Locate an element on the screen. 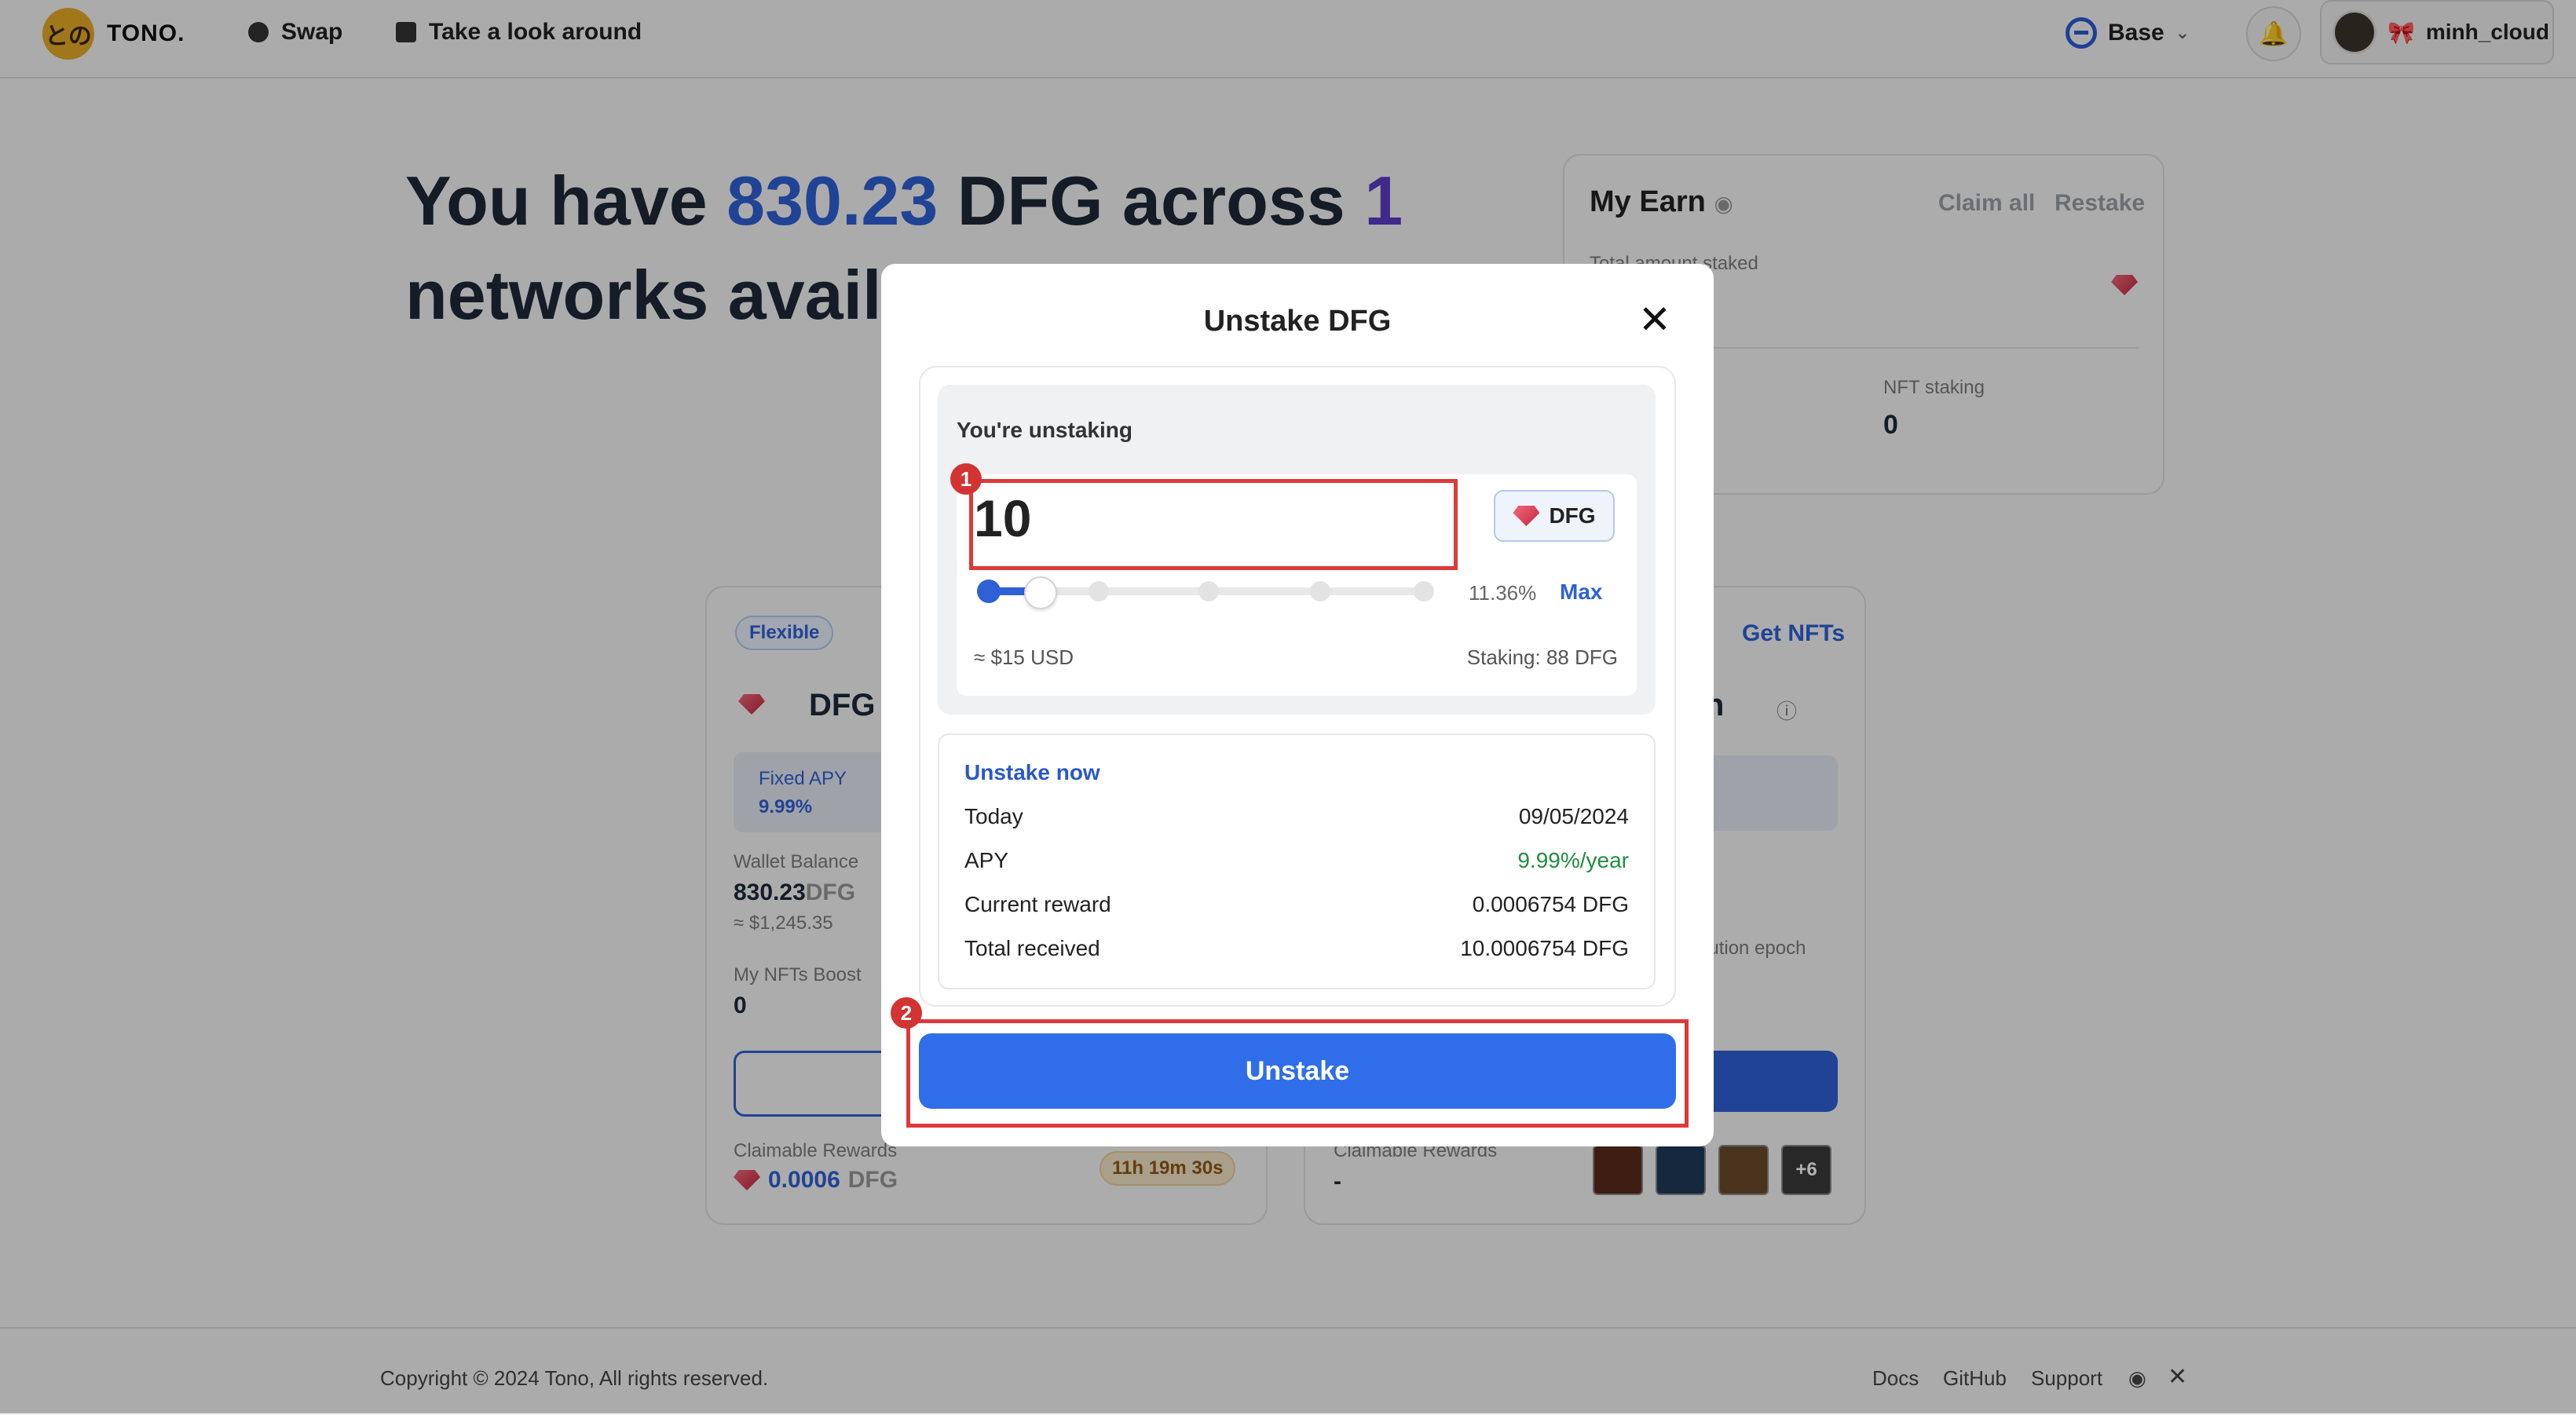 The width and height of the screenshot is (2576, 1415). usd-estimate: ≈ $15 USD is located at coordinates (1024, 657).